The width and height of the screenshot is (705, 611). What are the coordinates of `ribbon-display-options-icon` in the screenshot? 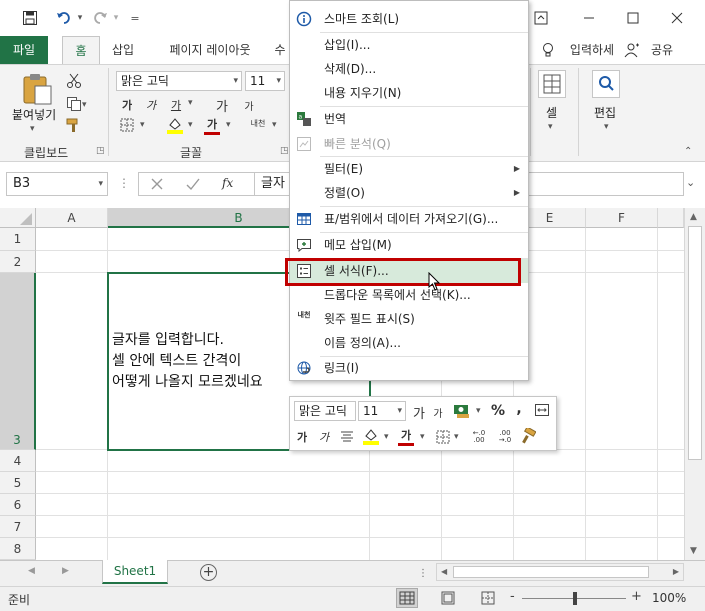 It's located at (541, 18).